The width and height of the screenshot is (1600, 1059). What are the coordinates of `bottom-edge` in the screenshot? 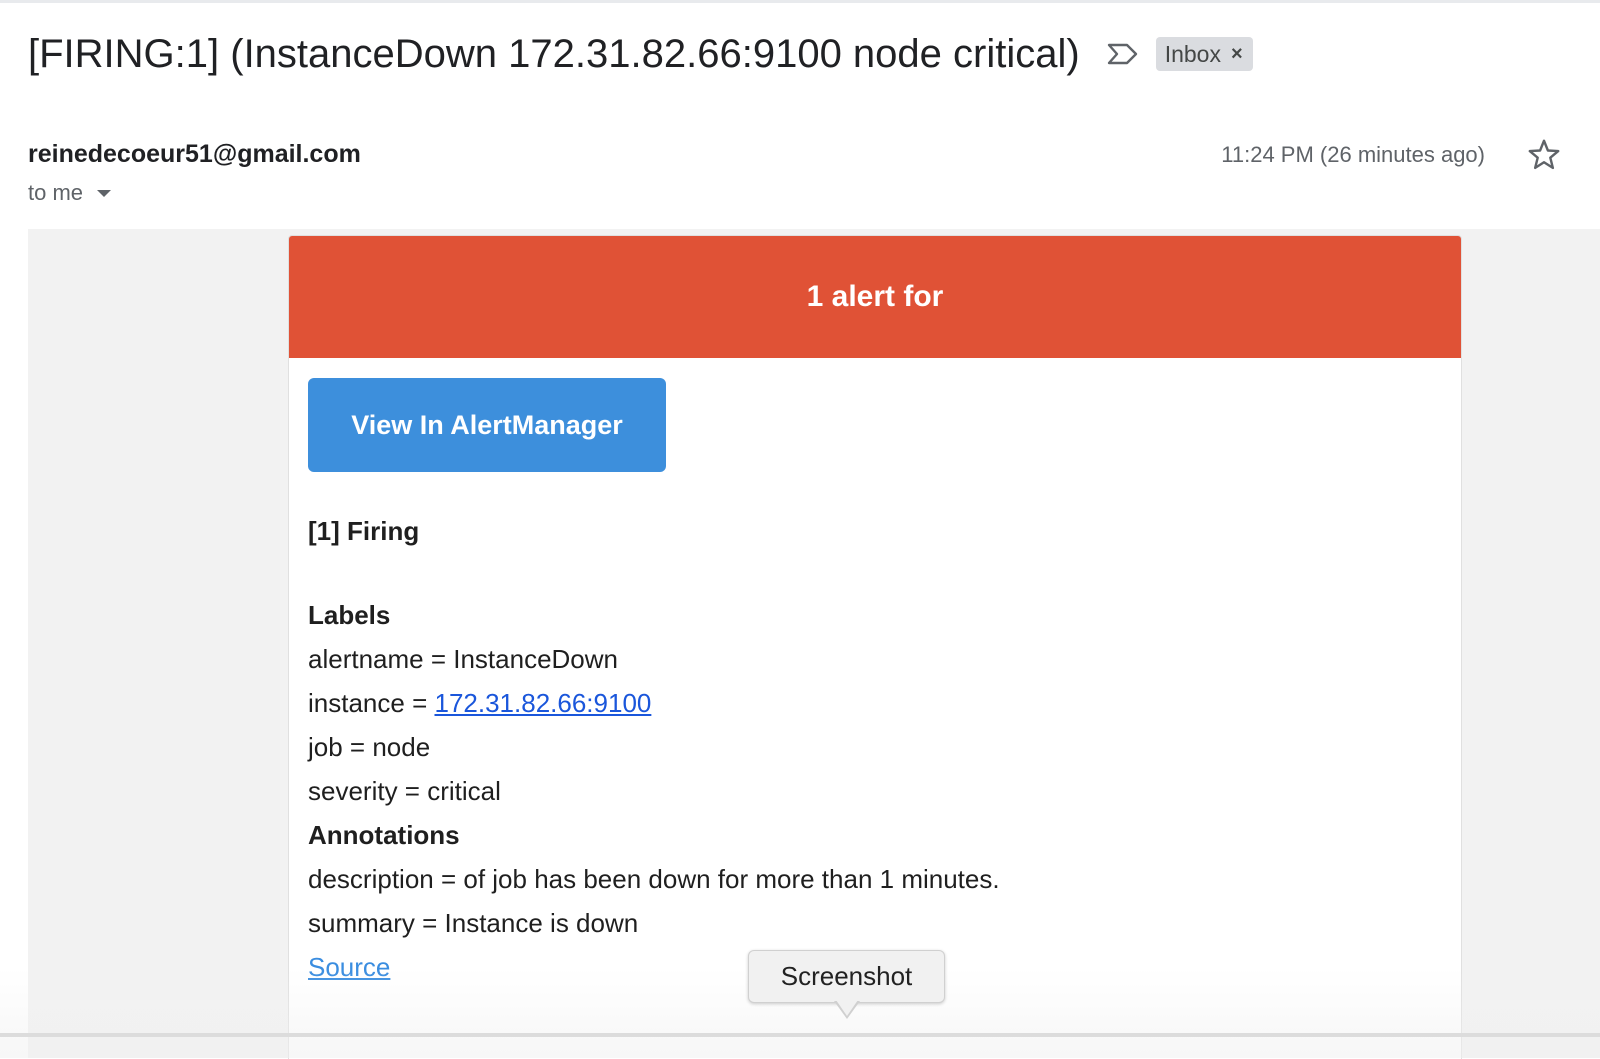 It's located at (800, 1035).